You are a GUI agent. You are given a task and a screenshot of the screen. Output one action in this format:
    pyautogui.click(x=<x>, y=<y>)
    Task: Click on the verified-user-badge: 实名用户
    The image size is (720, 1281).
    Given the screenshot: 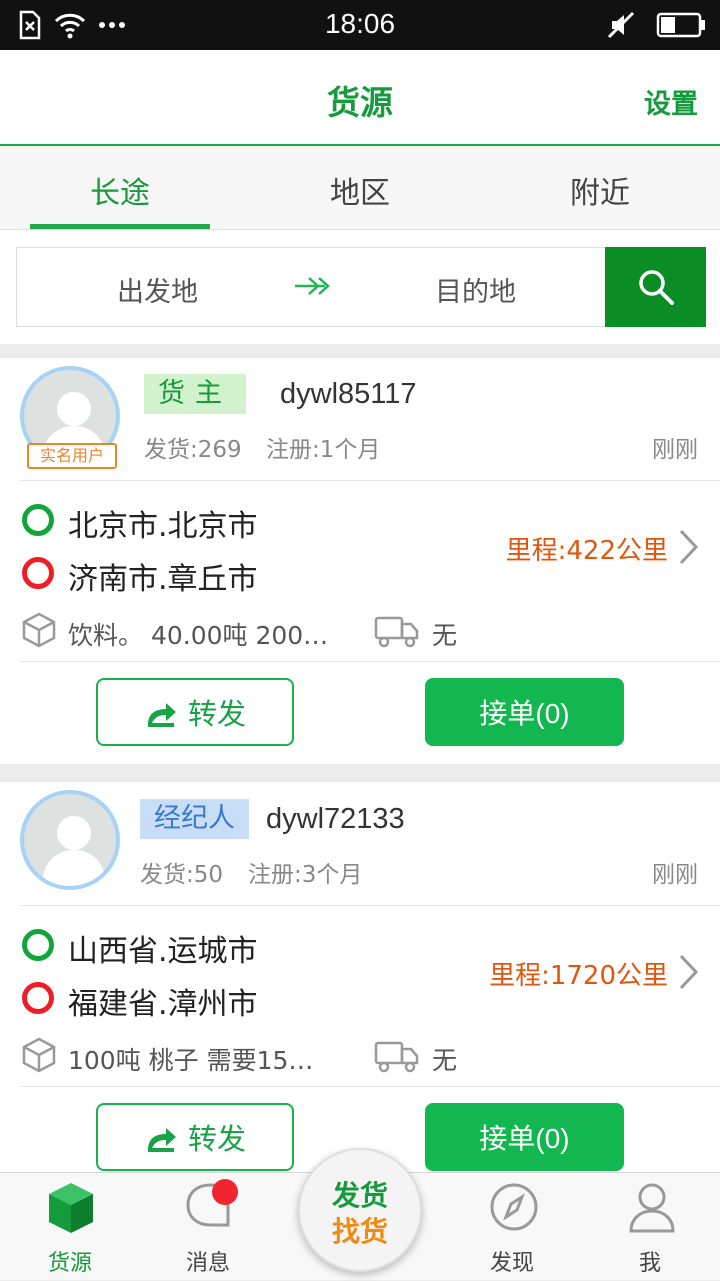 What is the action you would take?
    pyautogui.click(x=72, y=456)
    